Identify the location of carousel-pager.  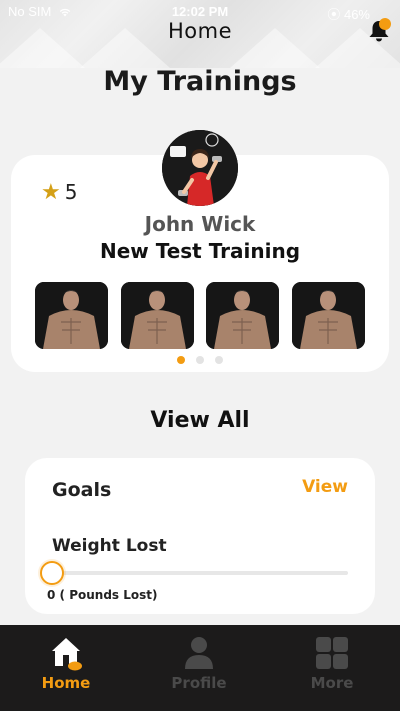
(200, 358).